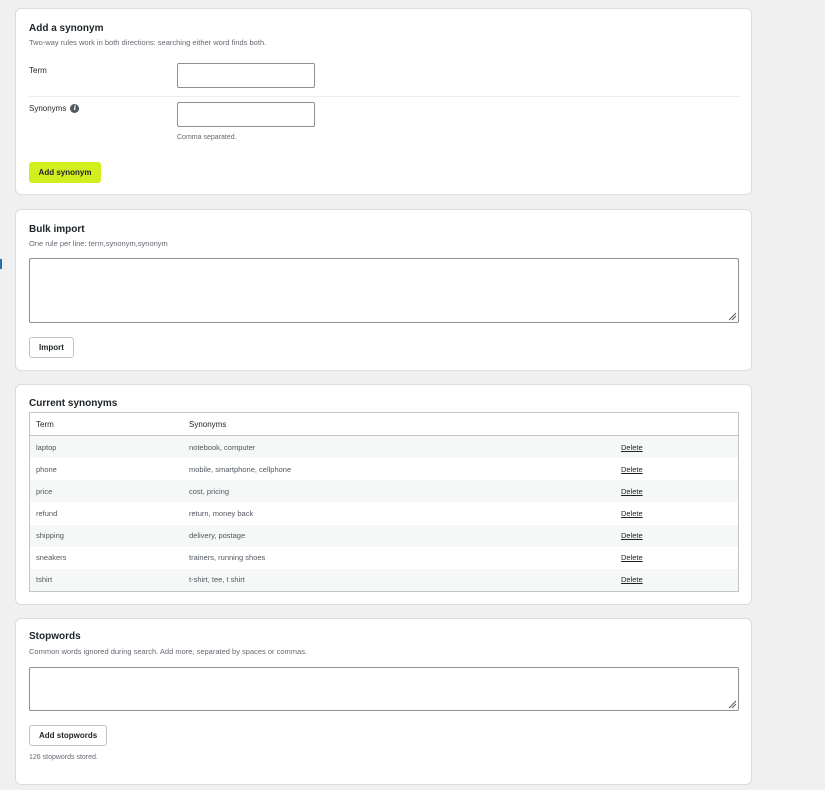 This screenshot has width=825, height=790. I want to click on table-header: Term Synonyms, so click(384, 424).